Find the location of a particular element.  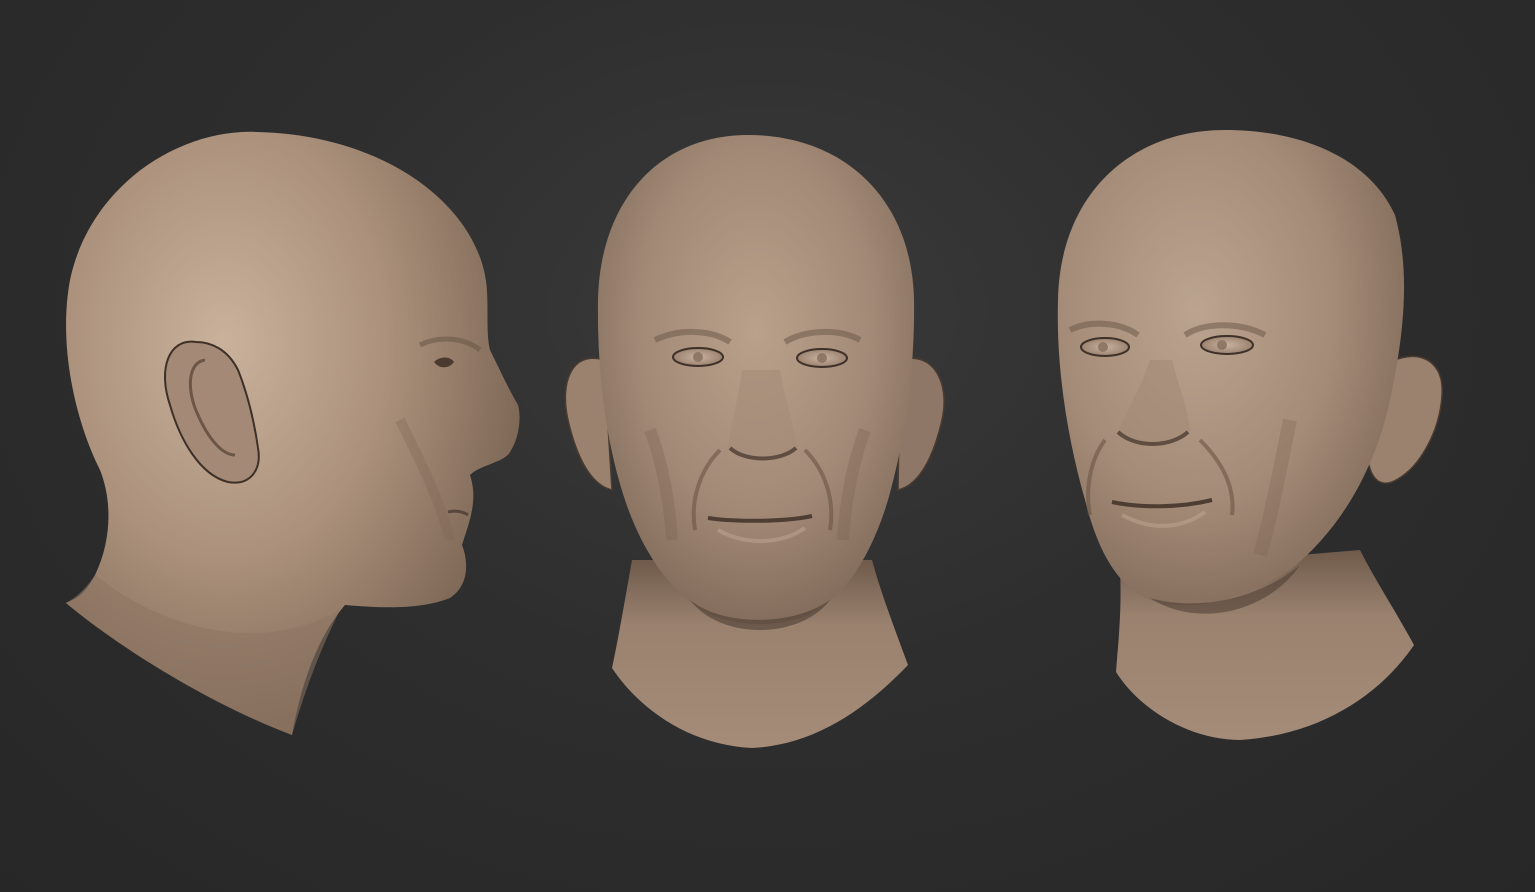

tq-iris-left is located at coordinates (1103, 347).